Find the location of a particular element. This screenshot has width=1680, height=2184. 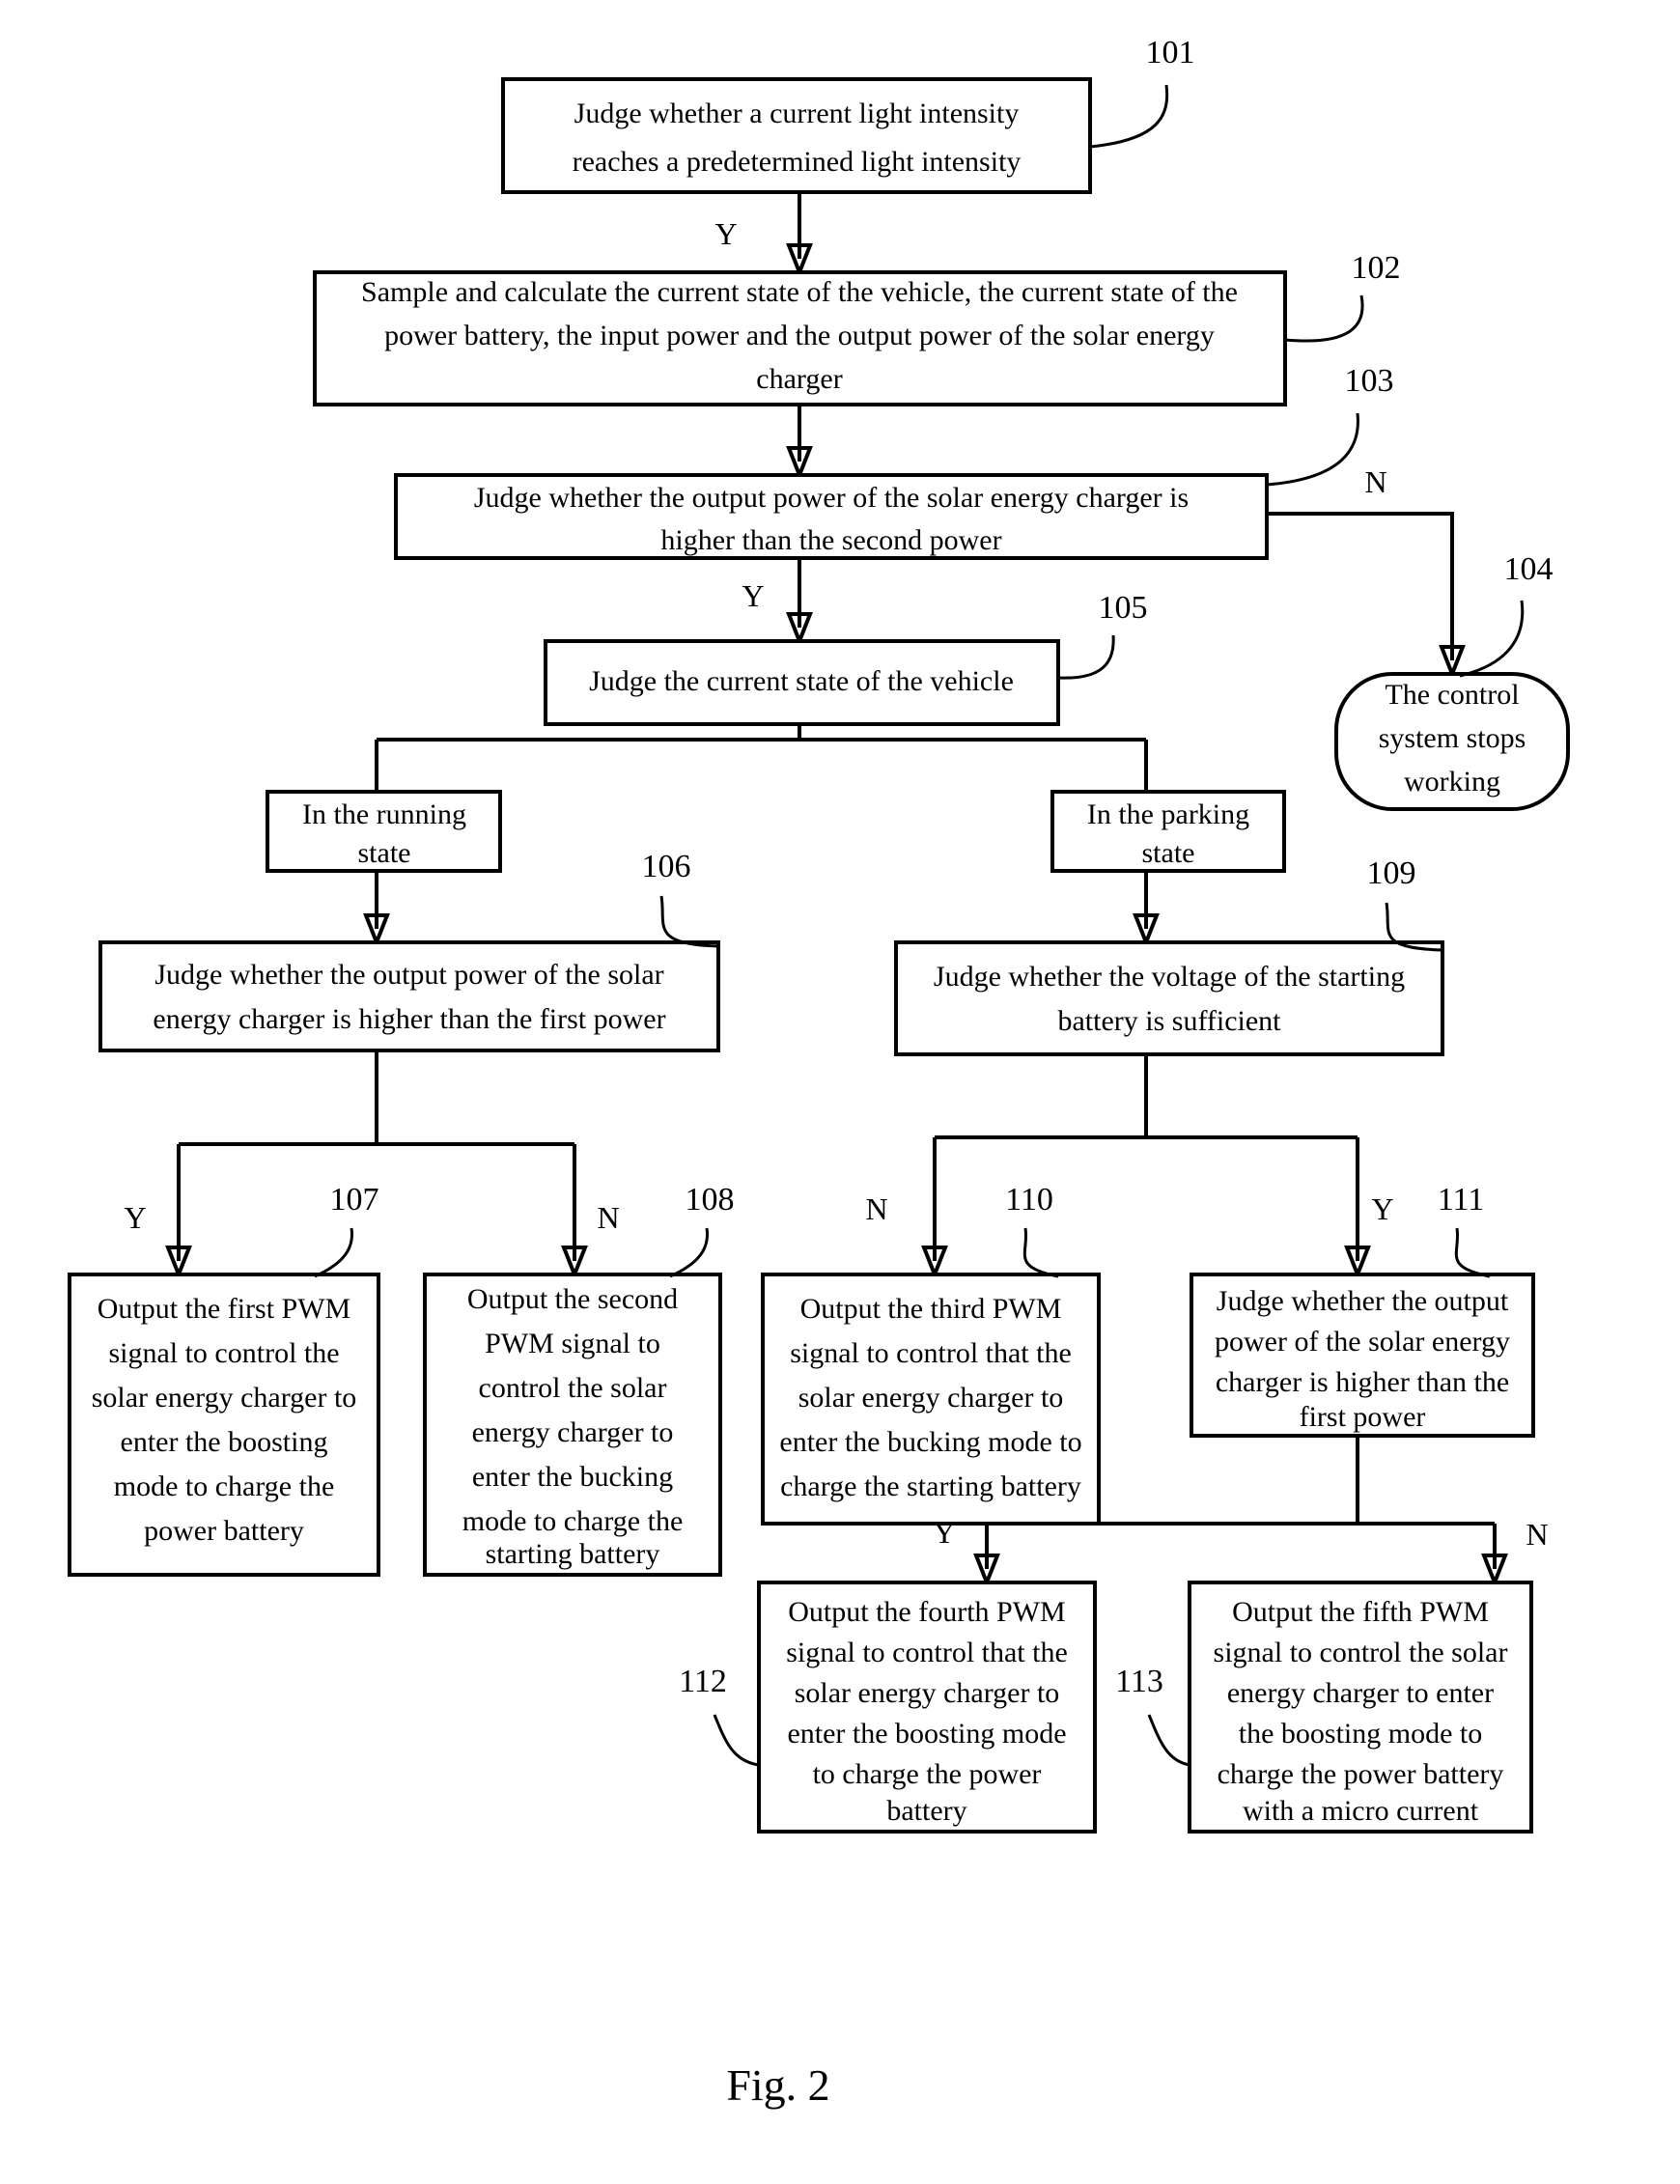

node-running-state-line-1: state is located at coordinates (385, 853).